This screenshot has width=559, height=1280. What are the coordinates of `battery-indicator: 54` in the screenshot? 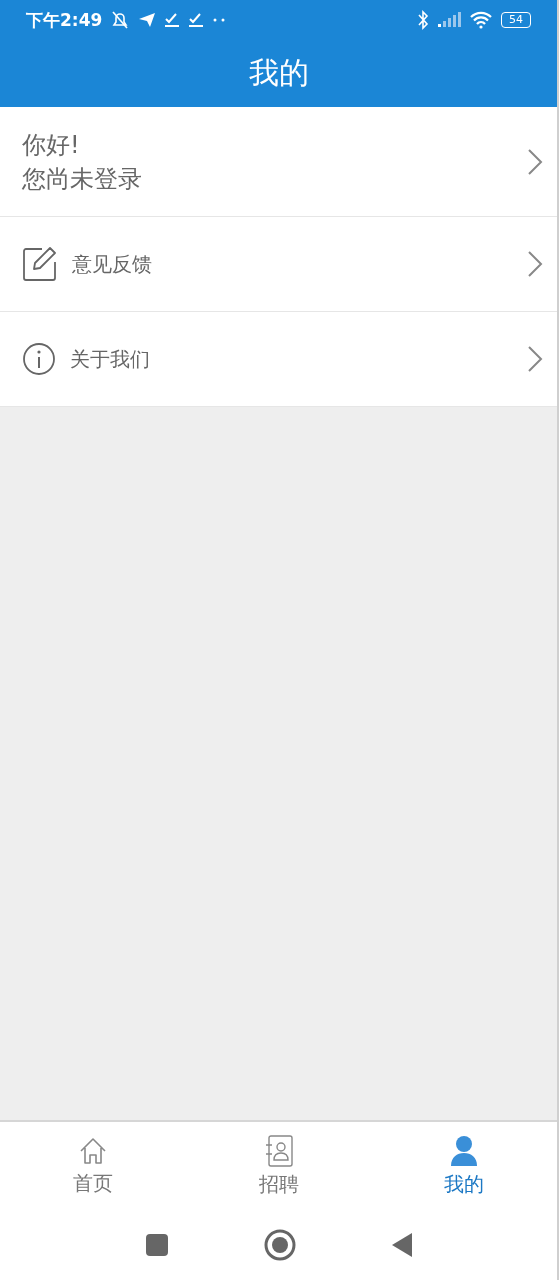 It's located at (516, 20).